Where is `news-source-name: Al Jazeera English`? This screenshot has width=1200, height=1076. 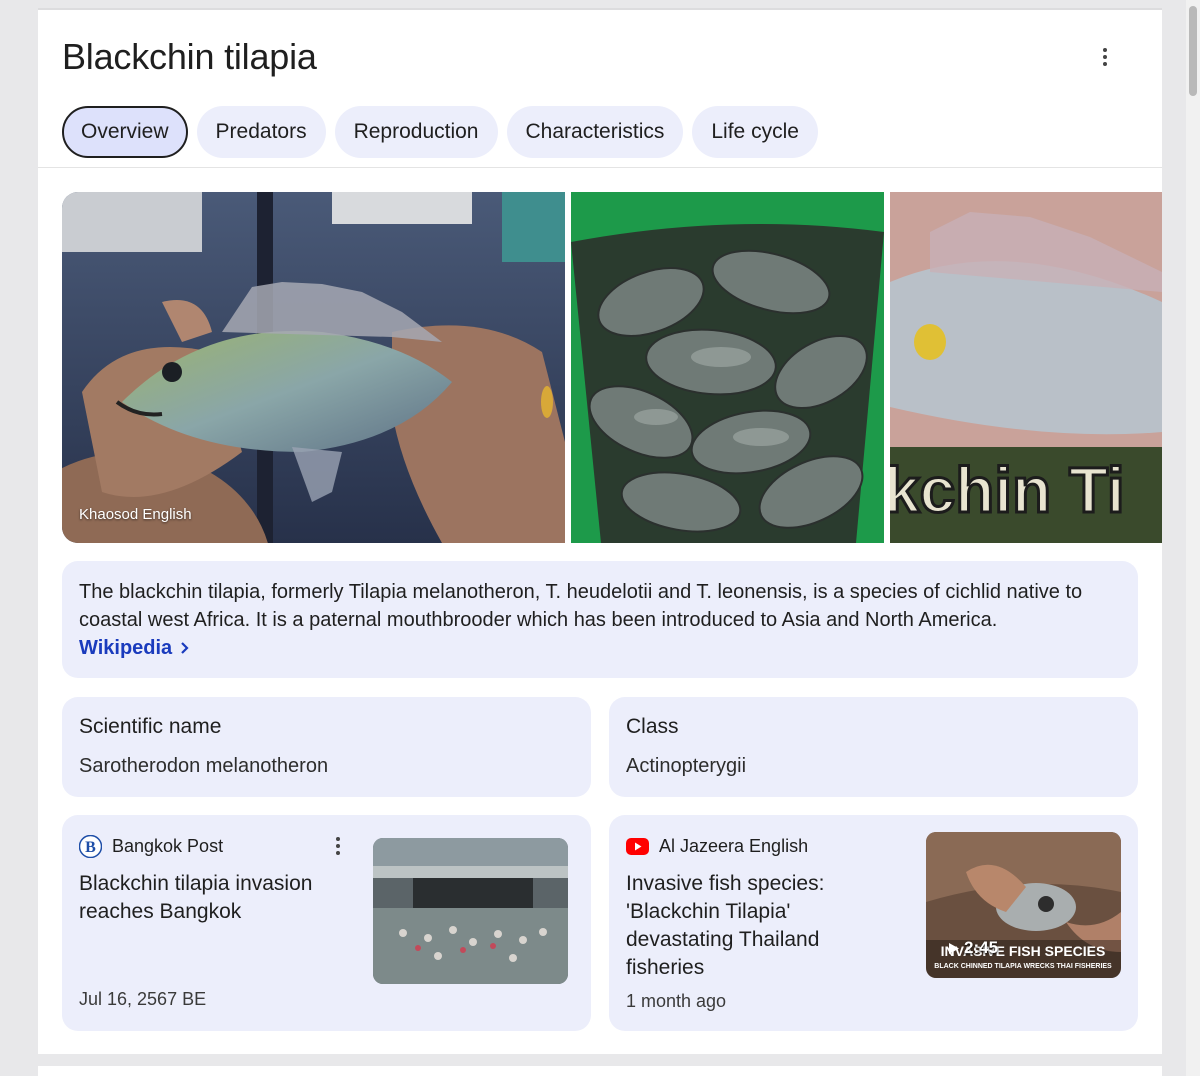 news-source-name: Al Jazeera English is located at coordinates (734, 846).